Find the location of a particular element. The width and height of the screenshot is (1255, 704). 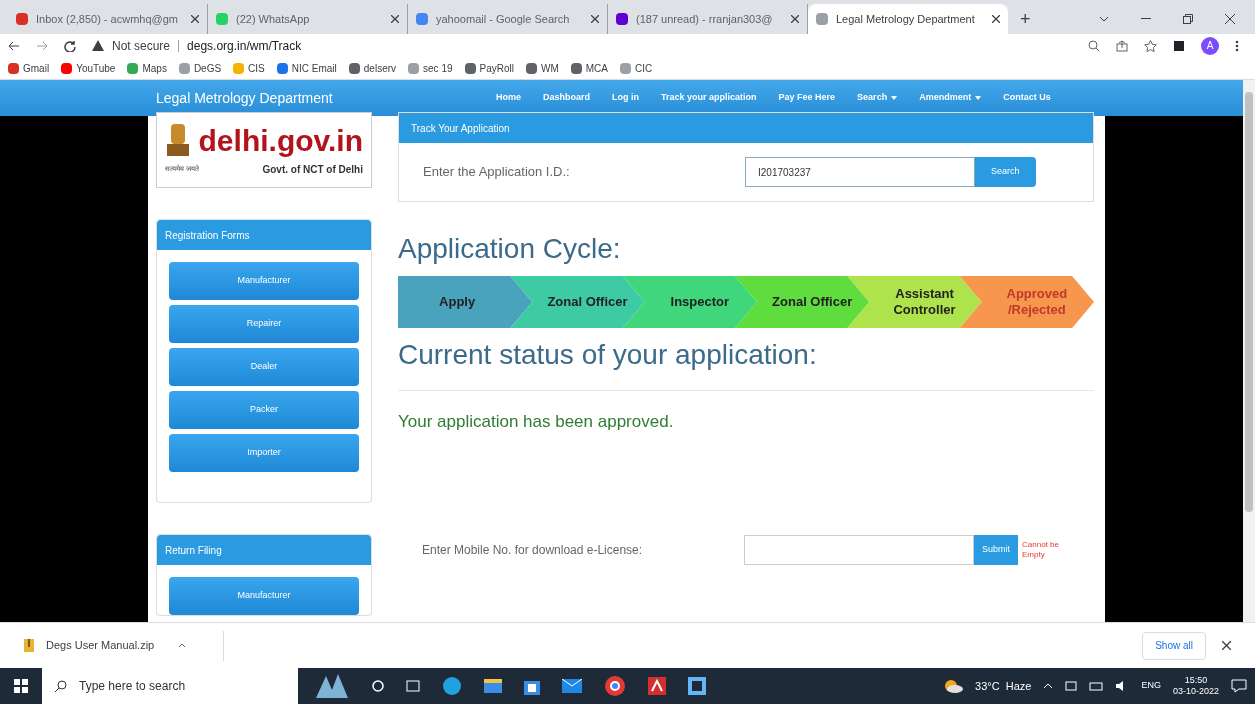

cycle-step: Approved /Rejected is located at coordinates (1027, 302).